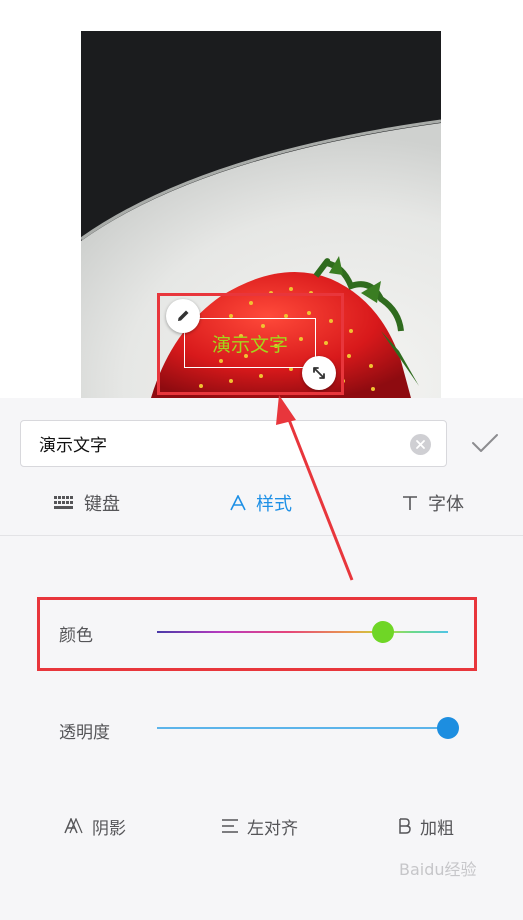 The height and width of the screenshot is (920, 523). I want to click on letter-a-icon, so click(238, 503).